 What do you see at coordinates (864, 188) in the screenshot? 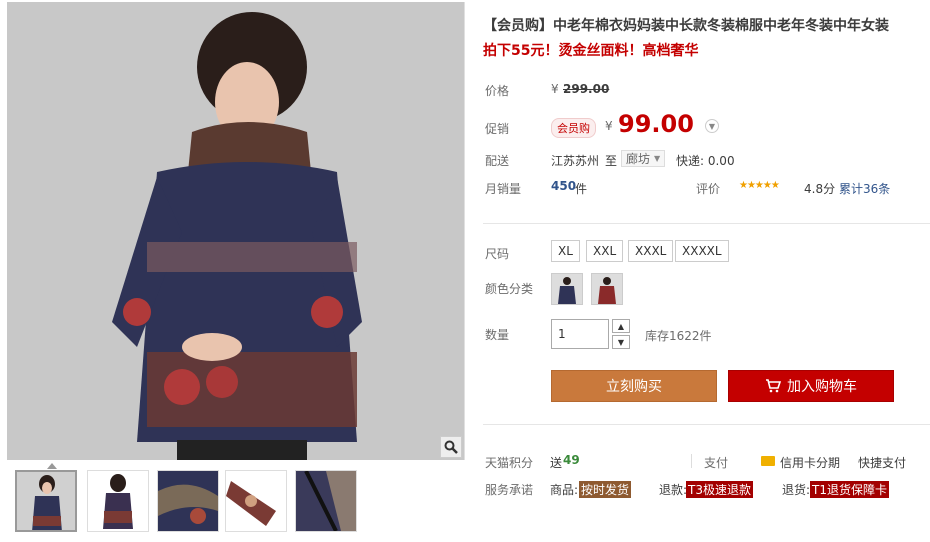
I see `review-count-link: 累计36条` at bounding box center [864, 188].